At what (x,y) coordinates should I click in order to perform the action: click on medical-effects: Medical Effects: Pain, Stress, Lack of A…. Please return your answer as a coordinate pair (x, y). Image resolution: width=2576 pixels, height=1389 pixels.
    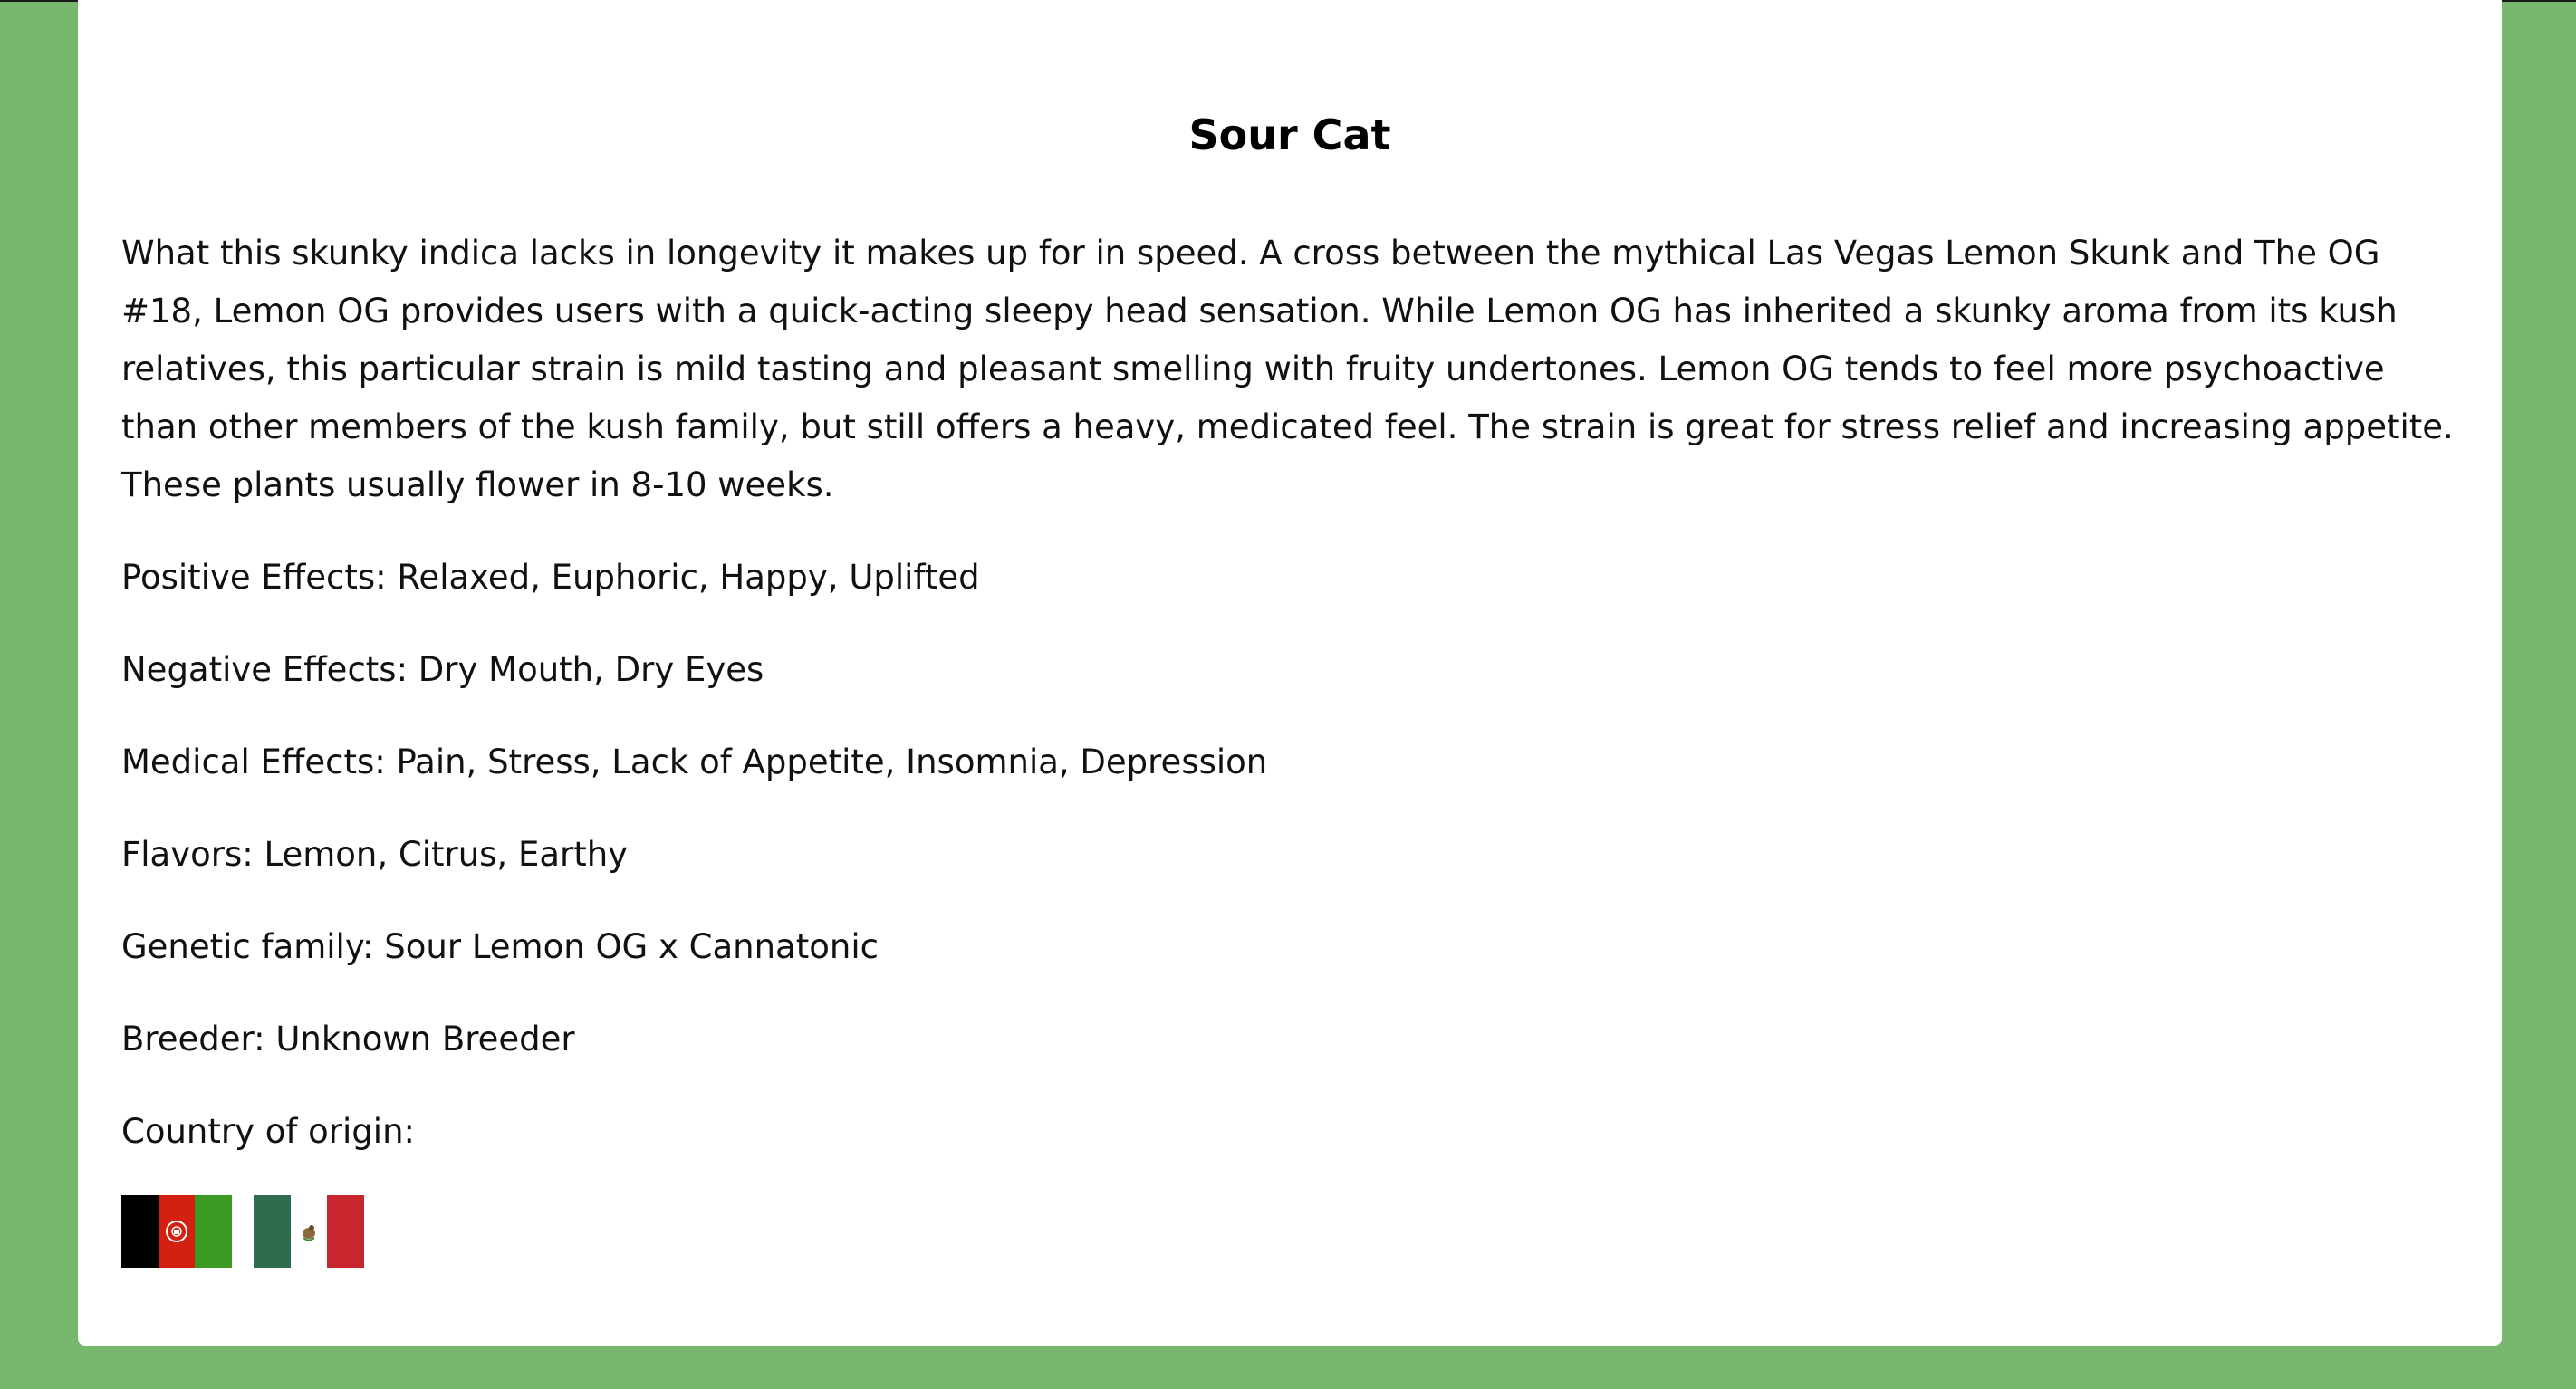
    Looking at the image, I should click on (694, 761).